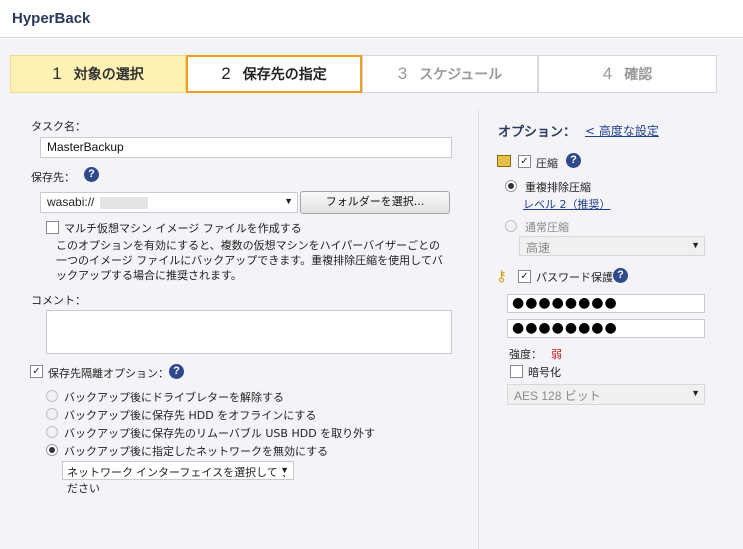 The image size is (743, 549). Describe the element at coordinates (504, 161) in the screenshot. I see `compression-icon` at that location.